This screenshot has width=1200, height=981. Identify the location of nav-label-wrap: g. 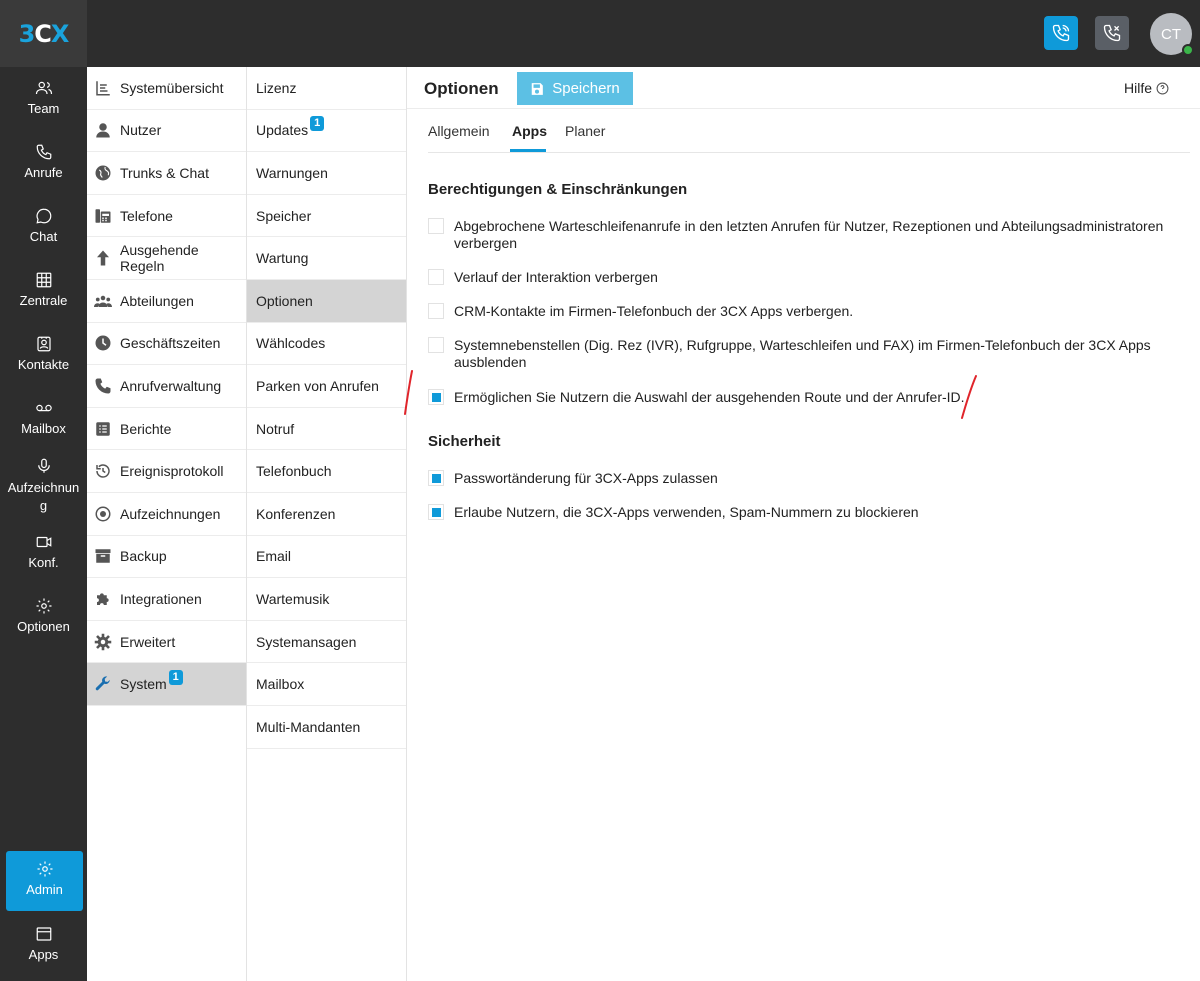
(43, 505).